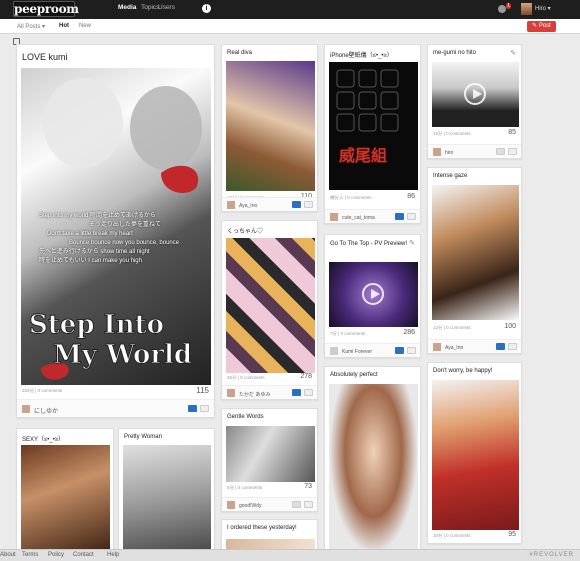 Image resolution: width=580 pixels, height=561 pixels. What do you see at coordinates (504, 8) in the screenshot?
I see `notifications-icon: 1` at bounding box center [504, 8].